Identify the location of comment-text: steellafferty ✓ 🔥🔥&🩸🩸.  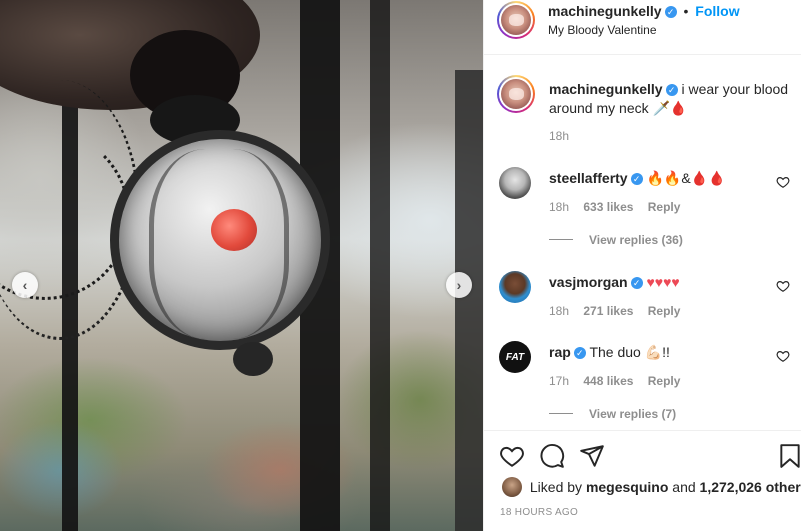
(637, 178).